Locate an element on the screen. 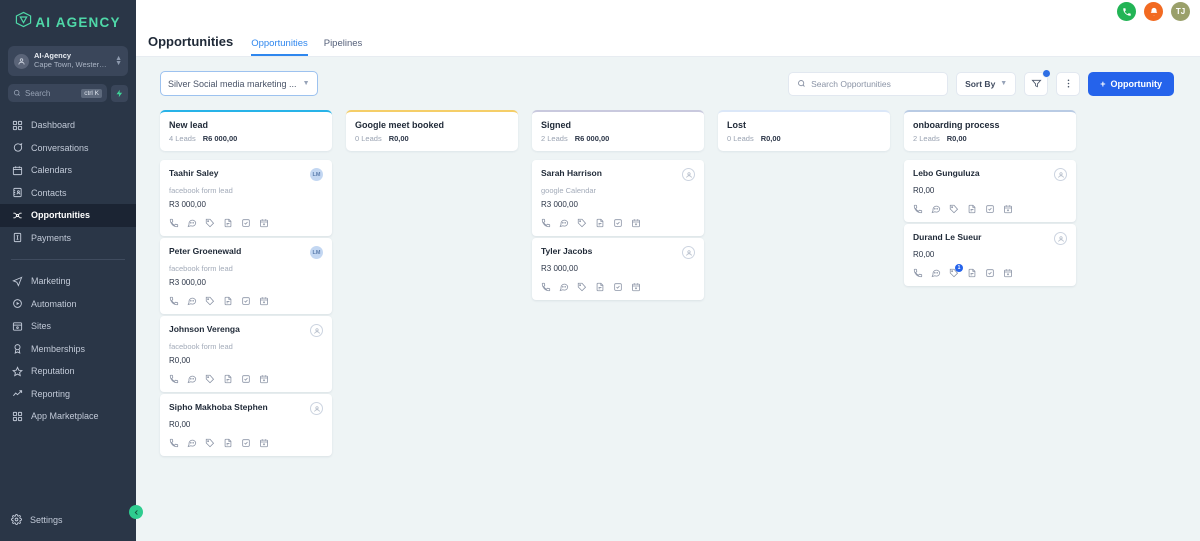 The image size is (1200, 541). column-header: New lead 4 Leads R6 000,00 is located at coordinates (246, 130).